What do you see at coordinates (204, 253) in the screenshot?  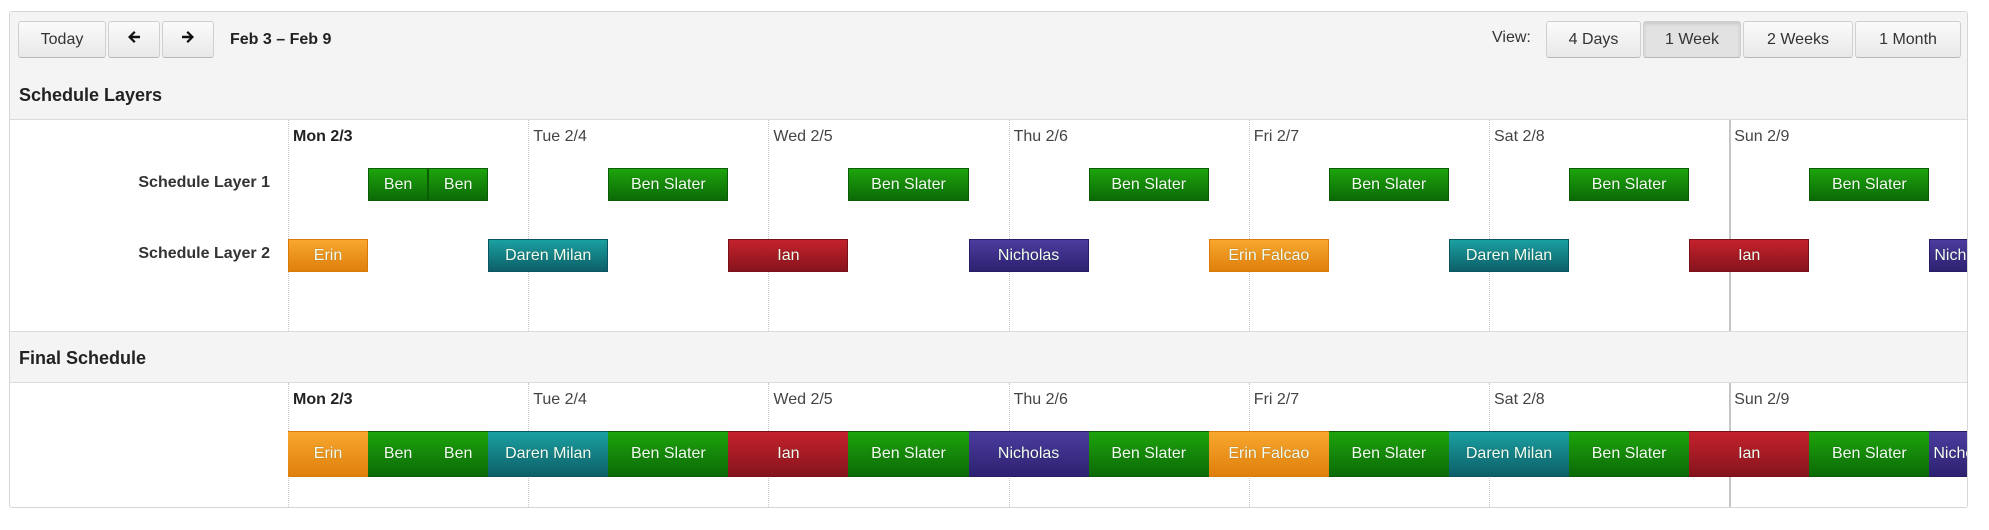 I see `layer-2-label: Schedule Layer 2` at bounding box center [204, 253].